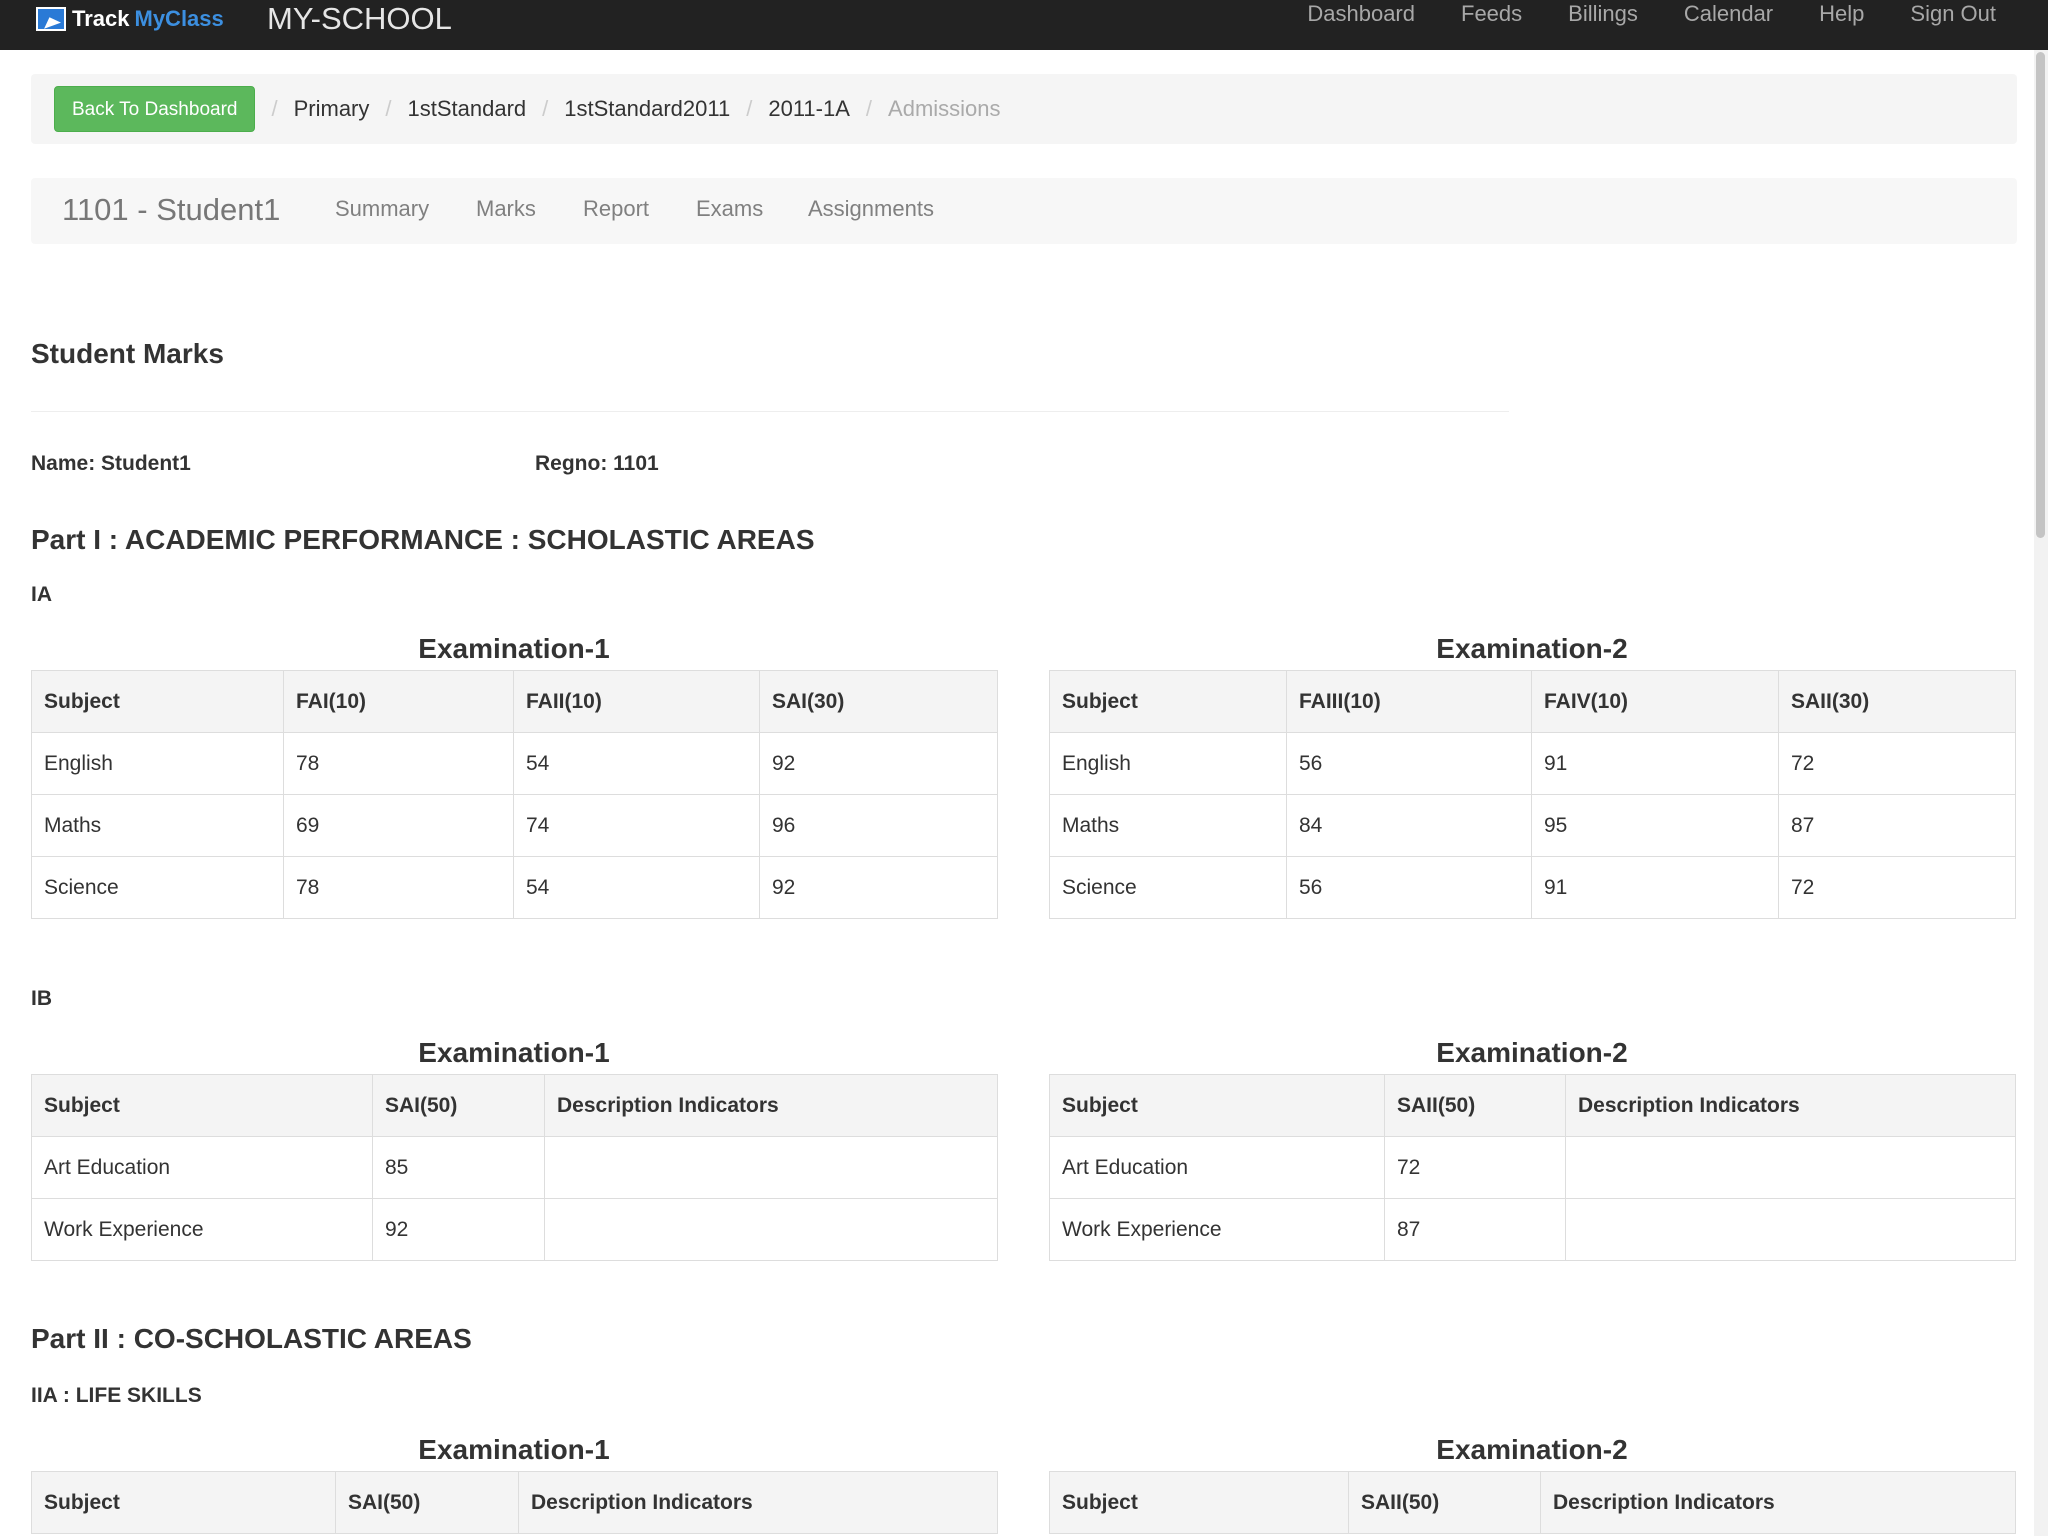 This screenshot has height=1536, width=2048. I want to click on column-header: SAI(50), so click(427, 1502).